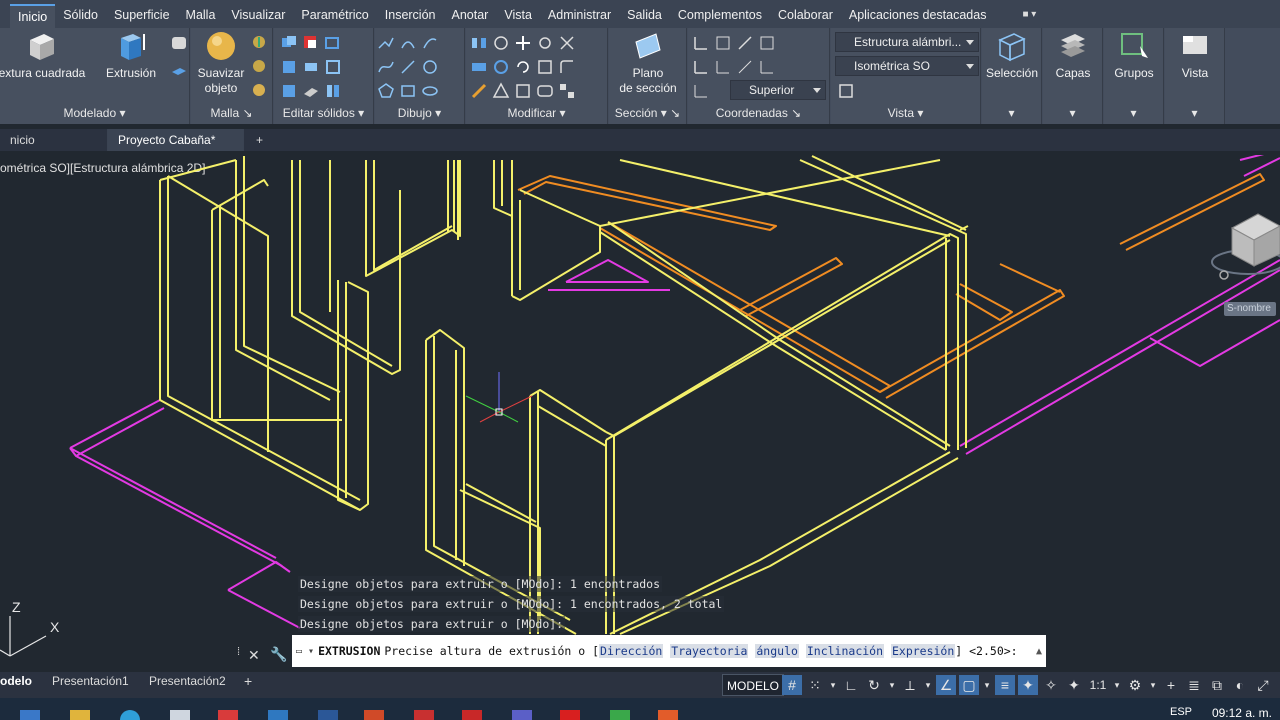 This screenshot has height=720, width=1280. Describe the element at coordinates (1098, 685) in the screenshot. I see `annotation-scale-value: 1:1` at that location.